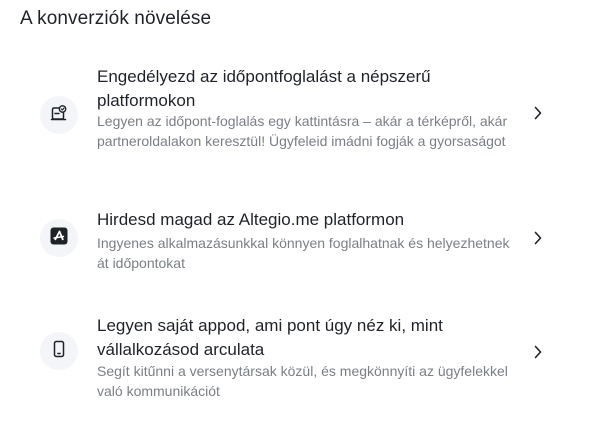  What do you see at coordinates (116, 18) in the screenshot?
I see `section-title: A konverziók növelése` at bounding box center [116, 18].